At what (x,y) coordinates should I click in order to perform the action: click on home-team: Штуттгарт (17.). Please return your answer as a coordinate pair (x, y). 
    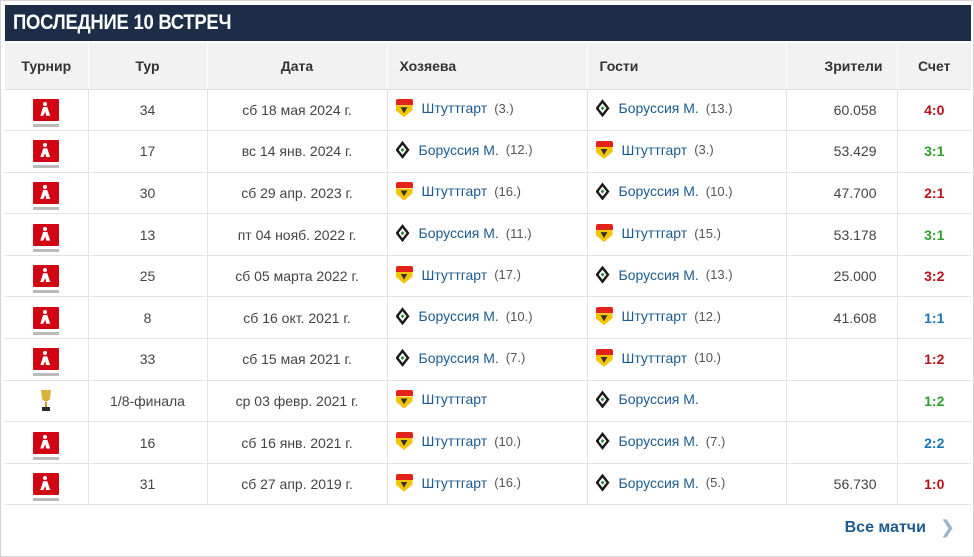
    Looking at the image, I should click on (458, 274).